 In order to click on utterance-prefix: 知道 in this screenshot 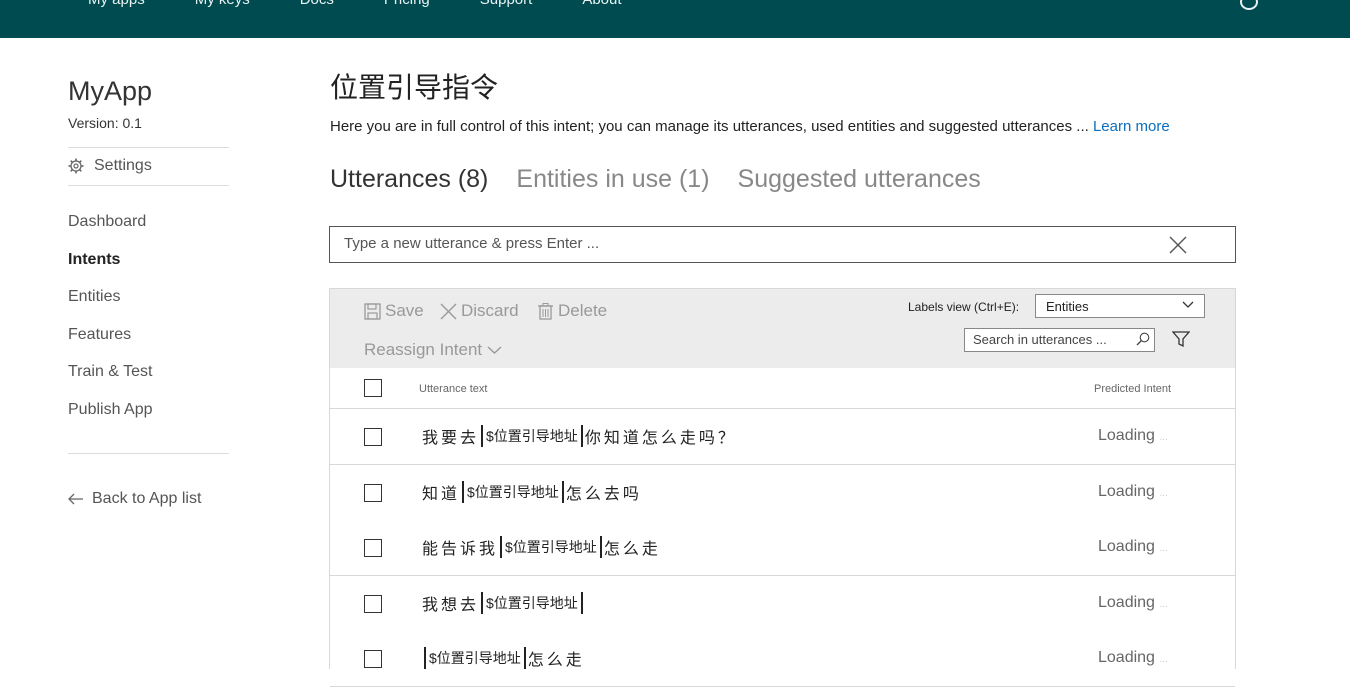, I will do `click(441, 494)`.